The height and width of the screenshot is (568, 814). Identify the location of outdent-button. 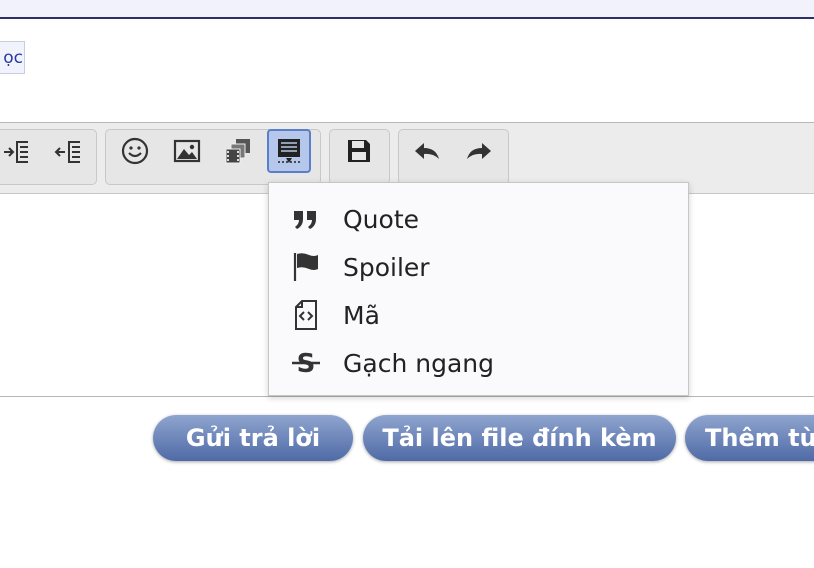
(19, 151).